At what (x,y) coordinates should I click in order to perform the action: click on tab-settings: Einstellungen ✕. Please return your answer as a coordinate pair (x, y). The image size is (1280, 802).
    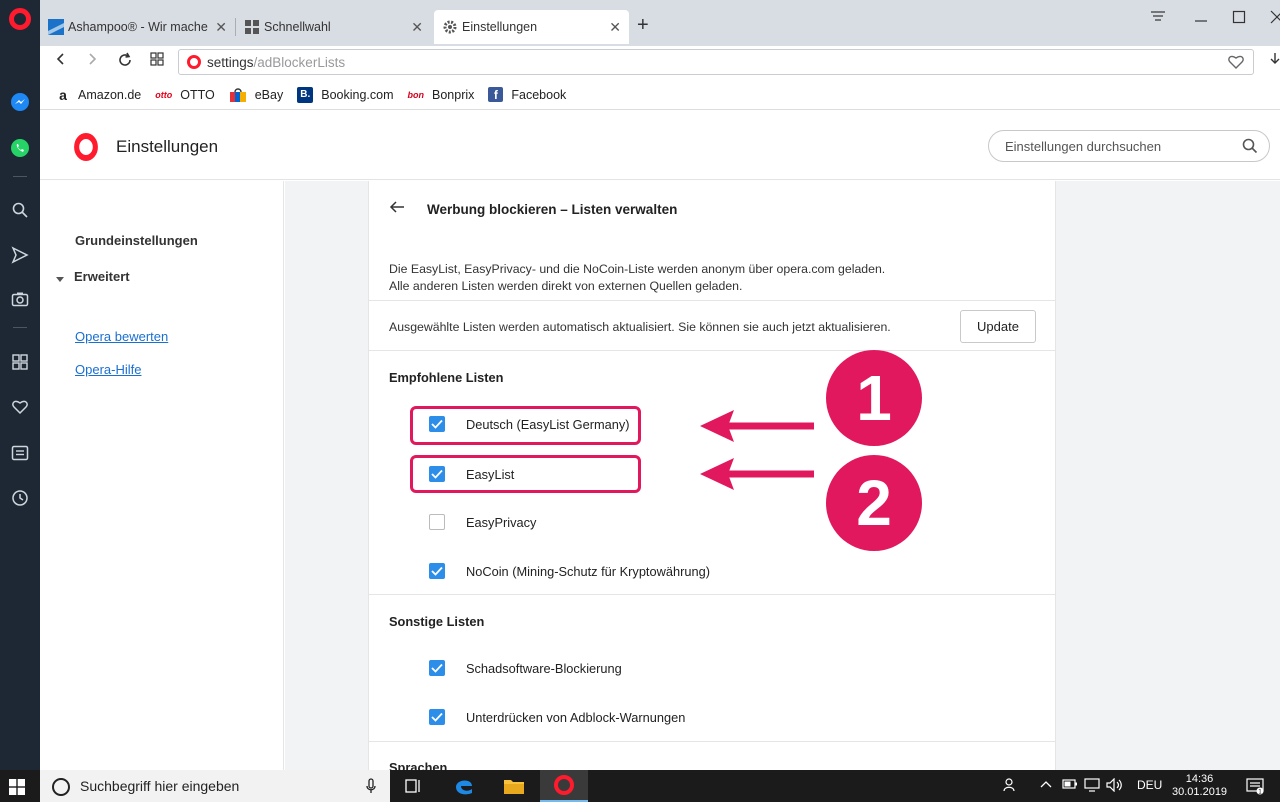
    Looking at the image, I should click on (531, 27).